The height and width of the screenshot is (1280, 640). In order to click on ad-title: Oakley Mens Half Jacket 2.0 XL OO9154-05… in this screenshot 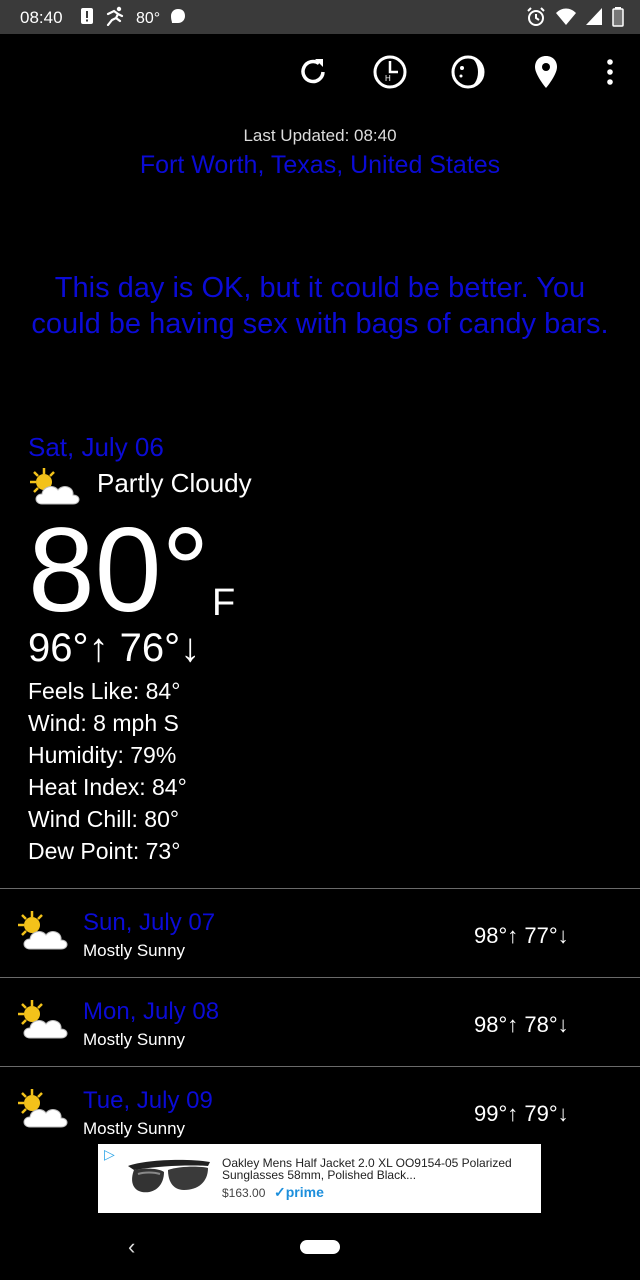, I will do `click(377, 1169)`.